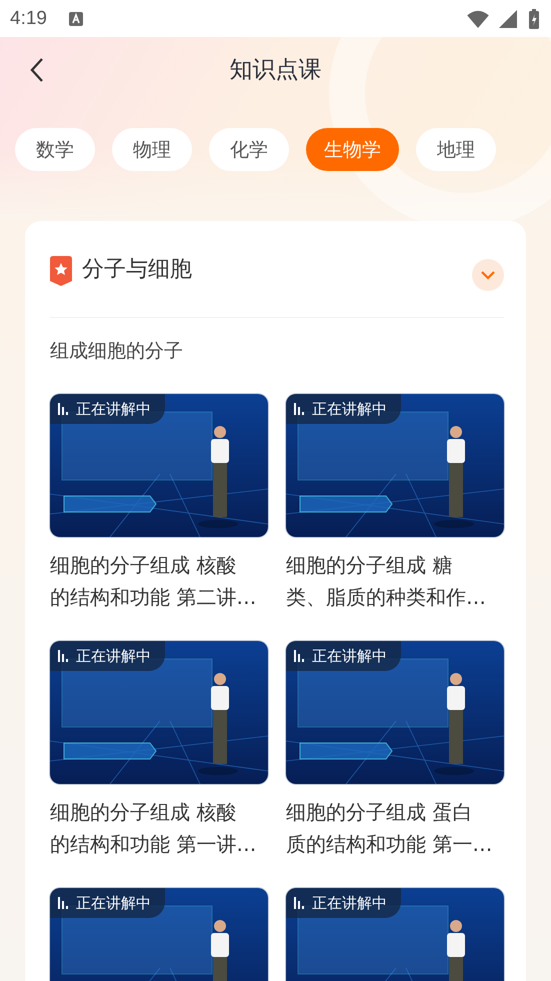 The width and height of the screenshot is (551, 981). Describe the element at coordinates (508, 19) in the screenshot. I see `signal-icon` at that location.